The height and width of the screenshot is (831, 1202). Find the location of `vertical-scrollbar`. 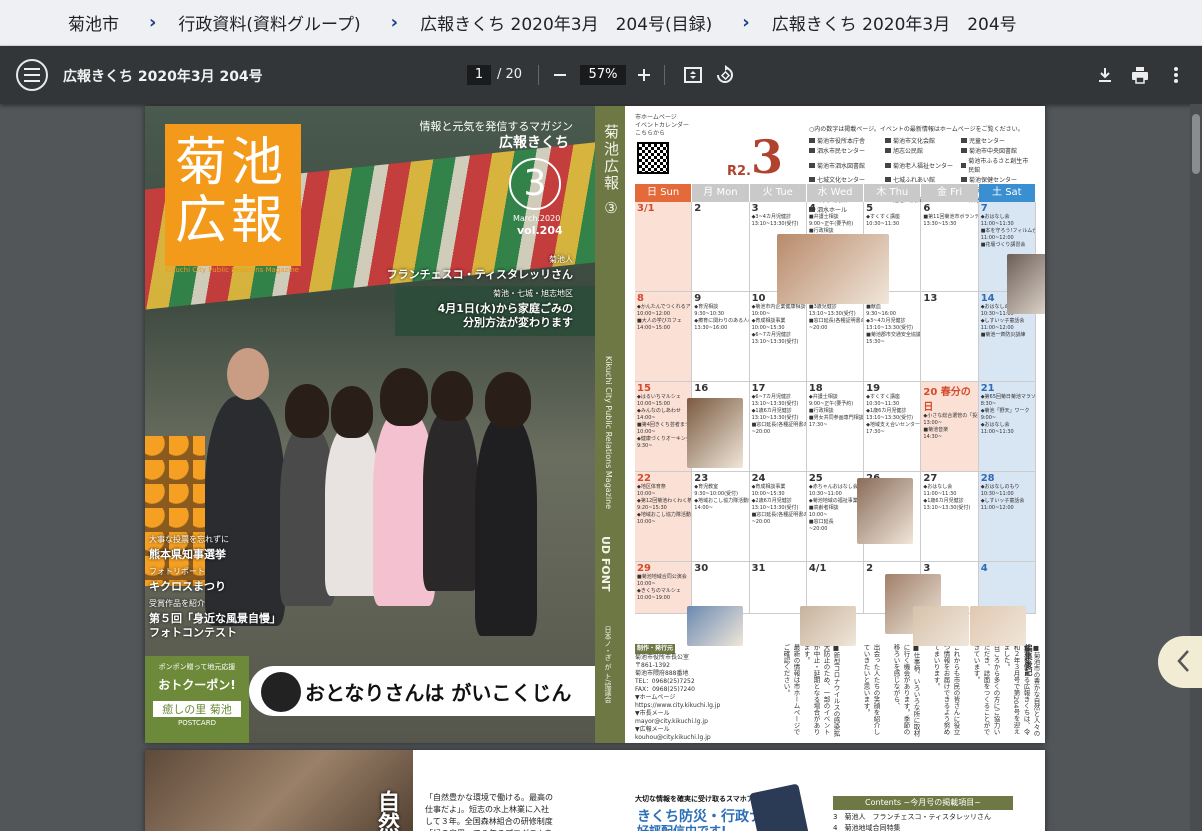

vertical-scrollbar is located at coordinates (1196, 467).